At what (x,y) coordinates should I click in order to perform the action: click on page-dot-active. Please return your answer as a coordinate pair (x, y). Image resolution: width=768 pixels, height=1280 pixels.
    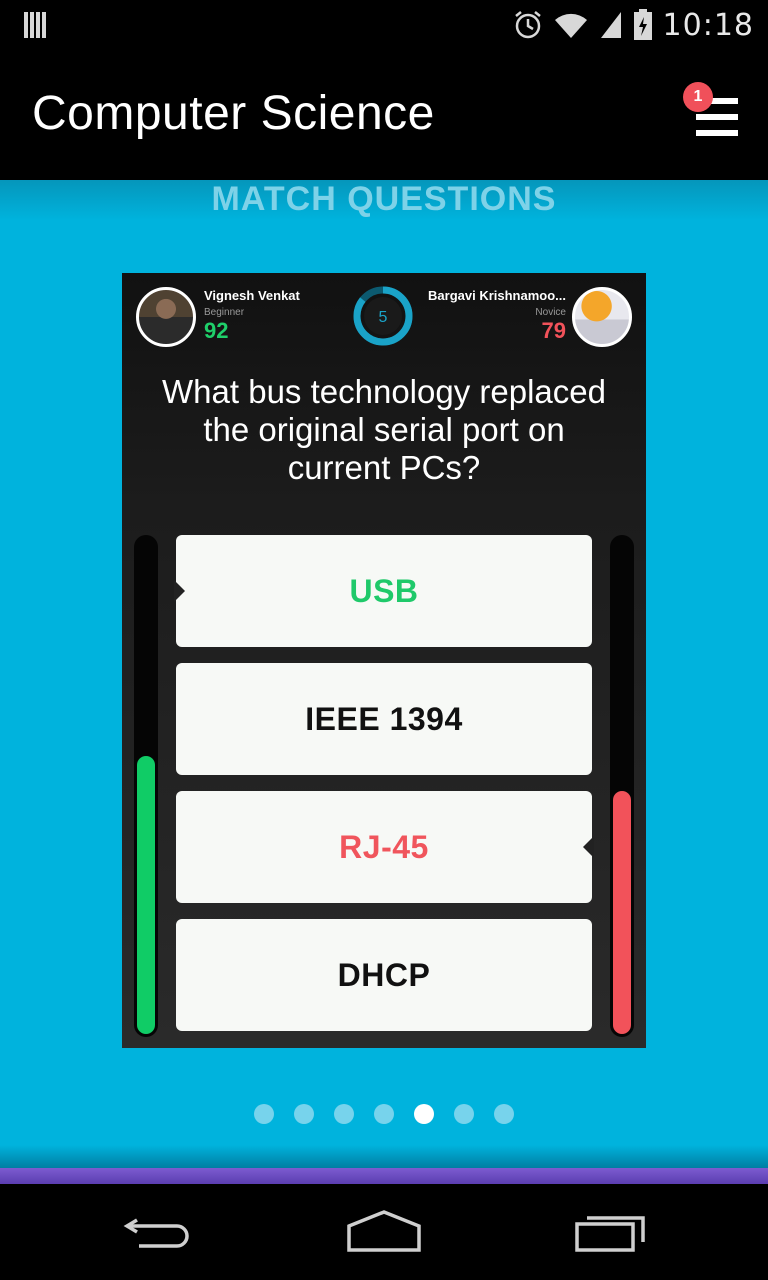
    Looking at the image, I should click on (424, 1114).